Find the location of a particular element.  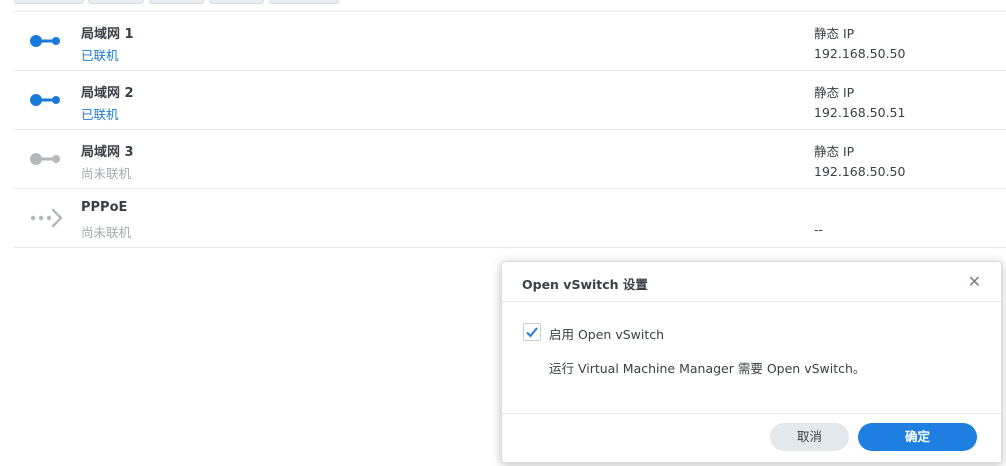

ok-button: 确定 is located at coordinates (917, 437).